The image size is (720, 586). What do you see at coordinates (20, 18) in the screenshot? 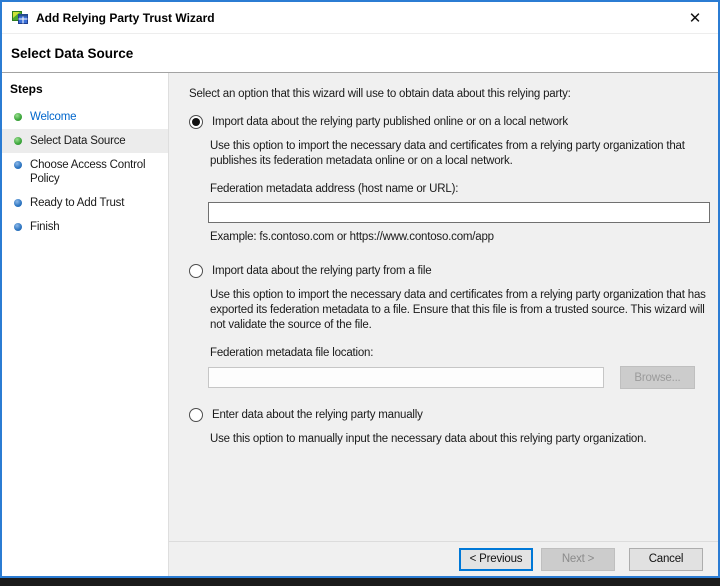
I see `wizard-icon` at bounding box center [20, 18].